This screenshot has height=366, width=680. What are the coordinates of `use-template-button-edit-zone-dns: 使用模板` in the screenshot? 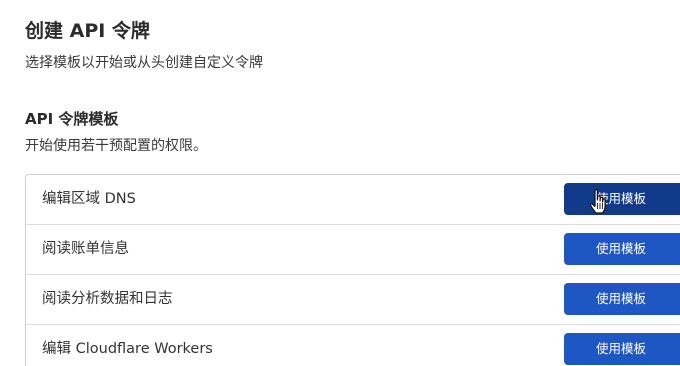 It's located at (622, 199).